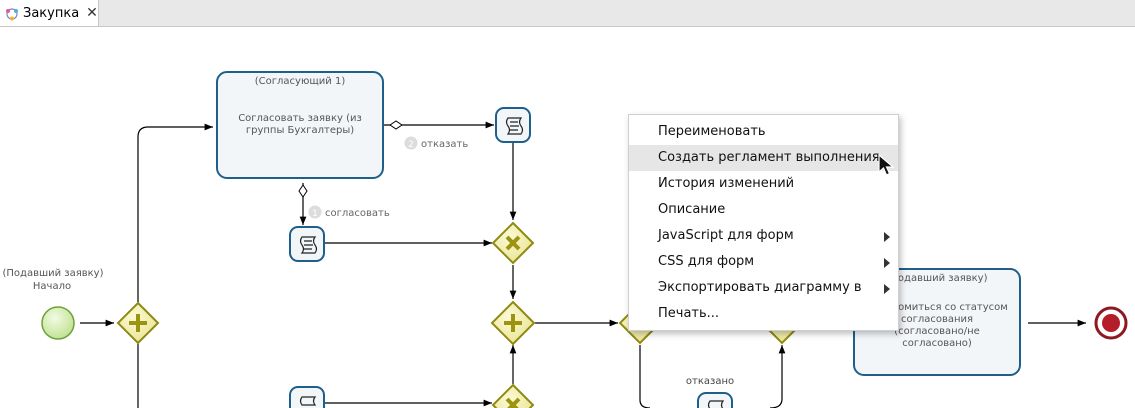 The height and width of the screenshot is (408, 1135). I want to click on flow-label-reject: отказать, so click(444, 144).